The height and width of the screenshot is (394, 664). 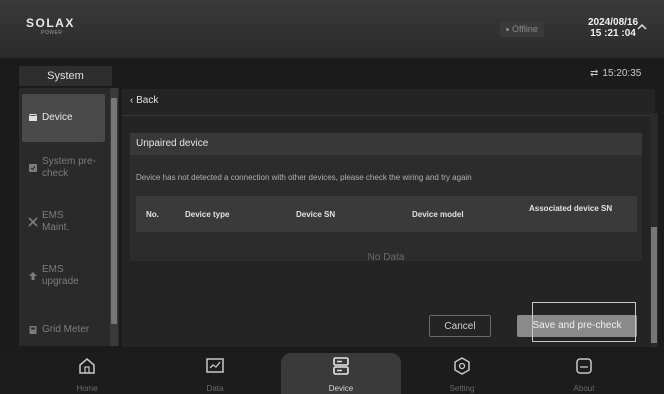 I want to click on sidebar-item-ems-maint: EMS Maint., so click(x=63, y=222).